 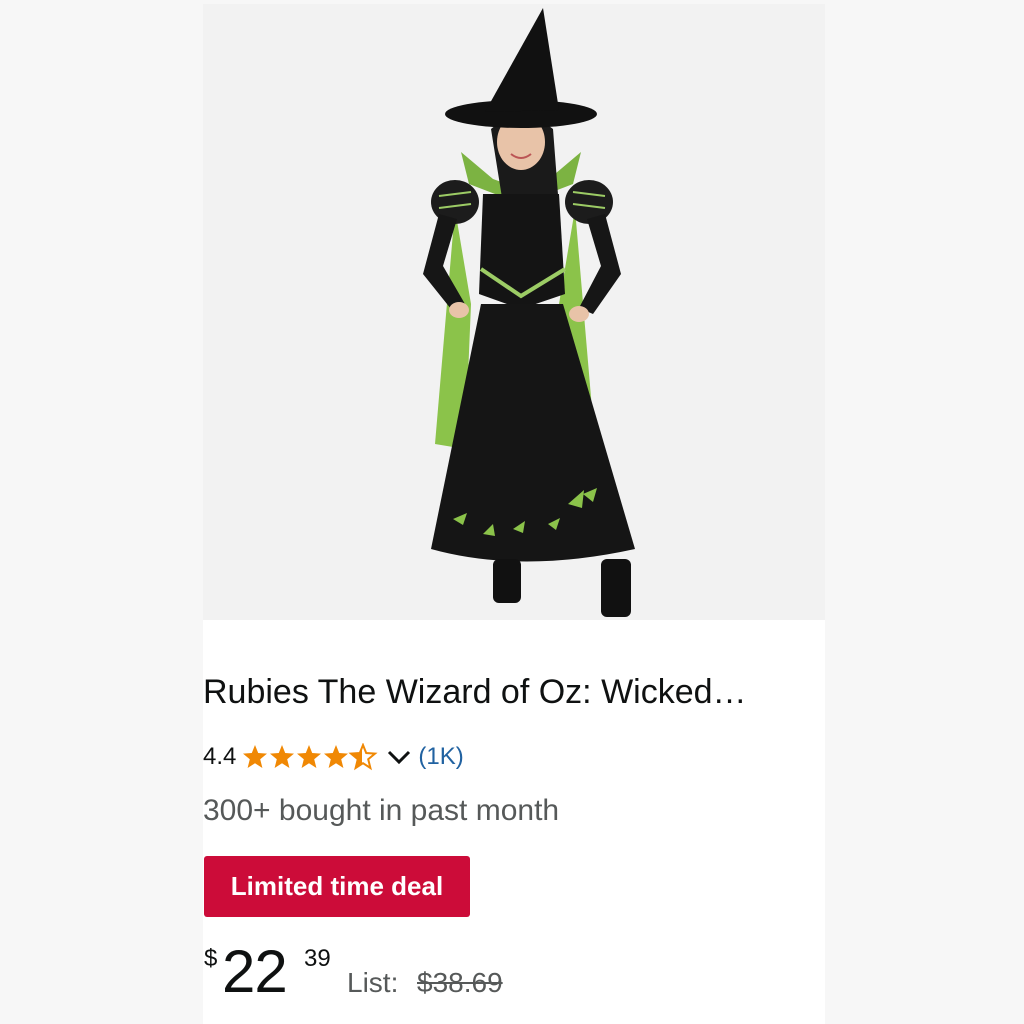 I want to click on limited-time-deal-badge: Limited time deal, so click(x=337, y=886).